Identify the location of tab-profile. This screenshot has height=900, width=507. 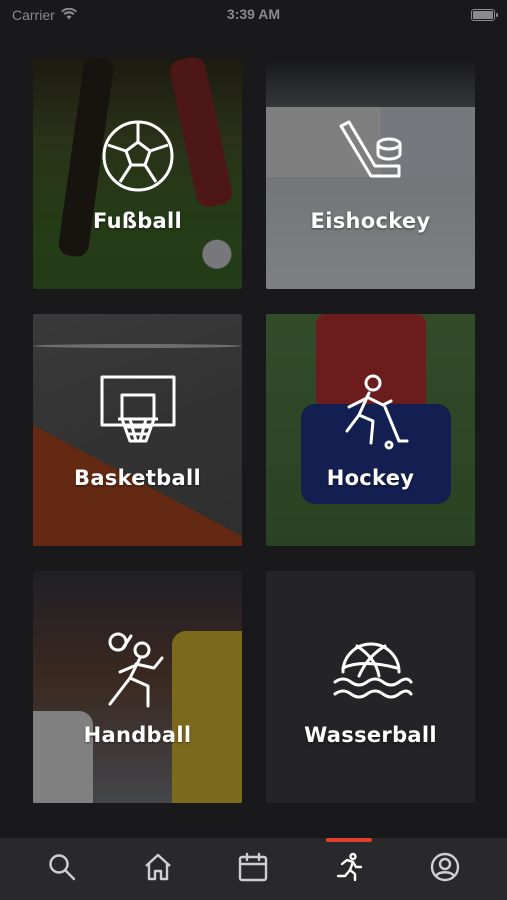
(445, 869).